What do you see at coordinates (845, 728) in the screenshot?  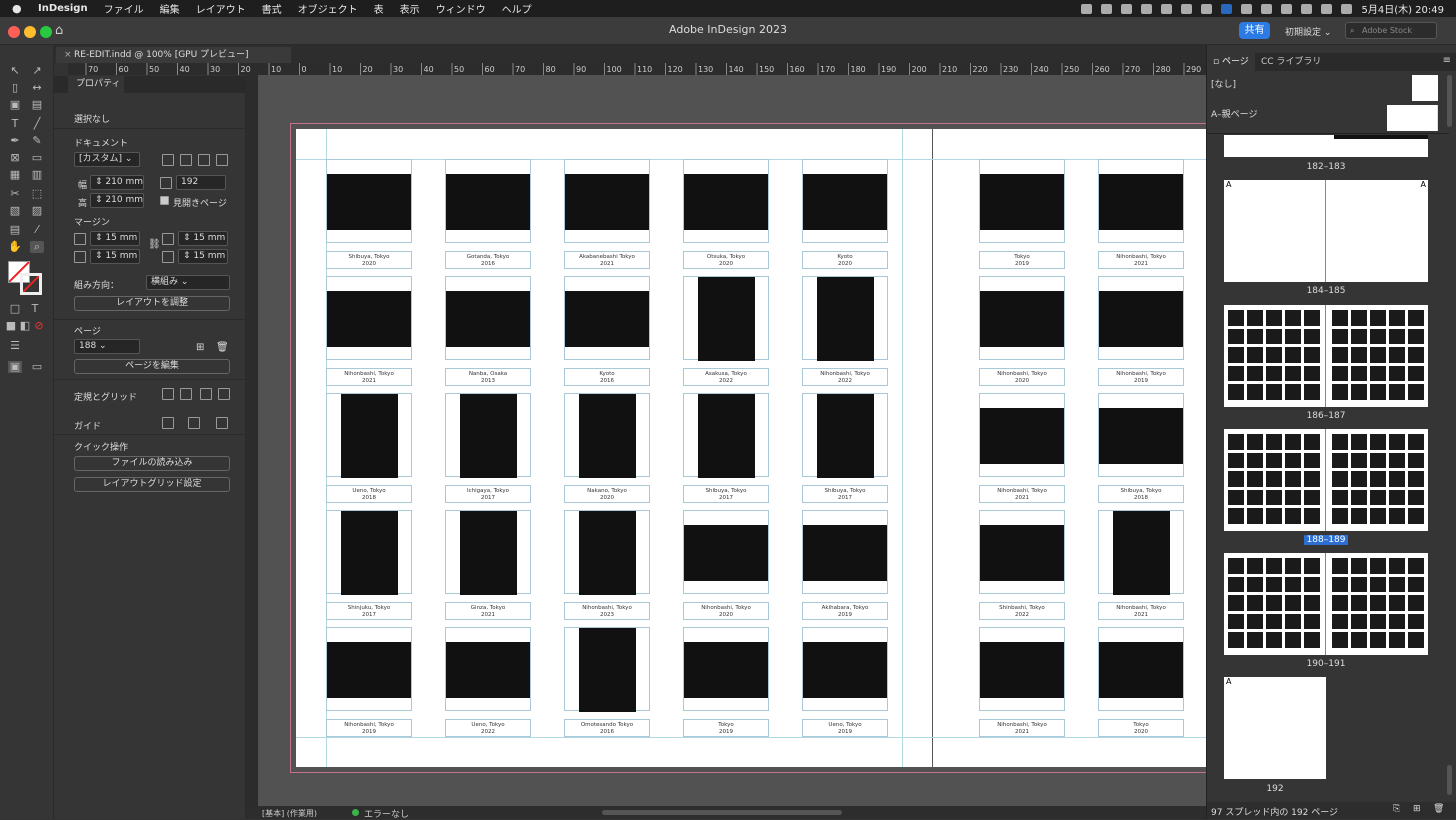 I see `photo-caption: Ueno, Tokyo 2019` at bounding box center [845, 728].